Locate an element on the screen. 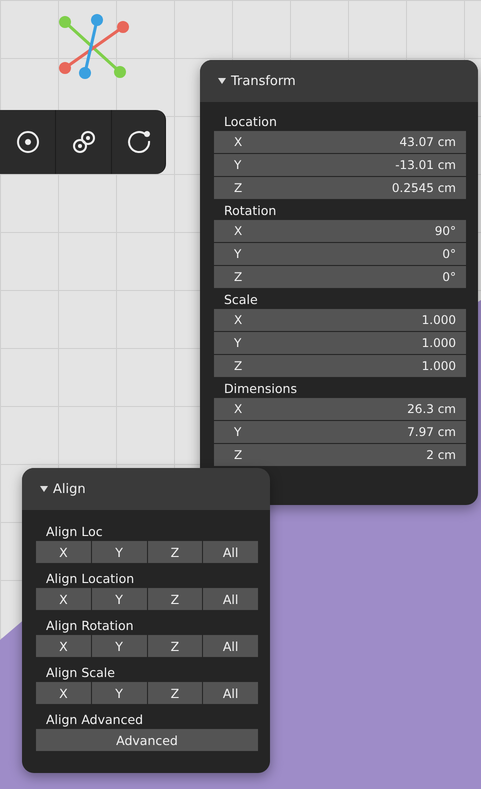 This screenshot has height=789, width=481. linked-circles-icon is located at coordinates (83, 142).